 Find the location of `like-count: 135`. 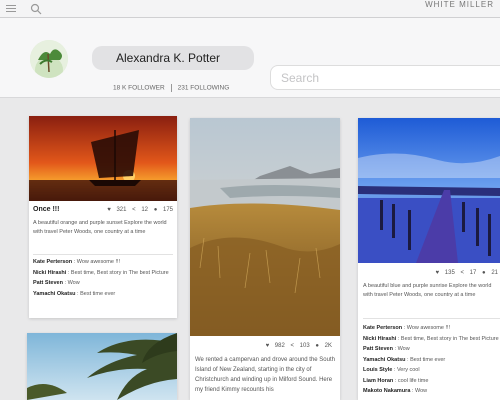

like-count: 135 is located at coordinates (449, 273).